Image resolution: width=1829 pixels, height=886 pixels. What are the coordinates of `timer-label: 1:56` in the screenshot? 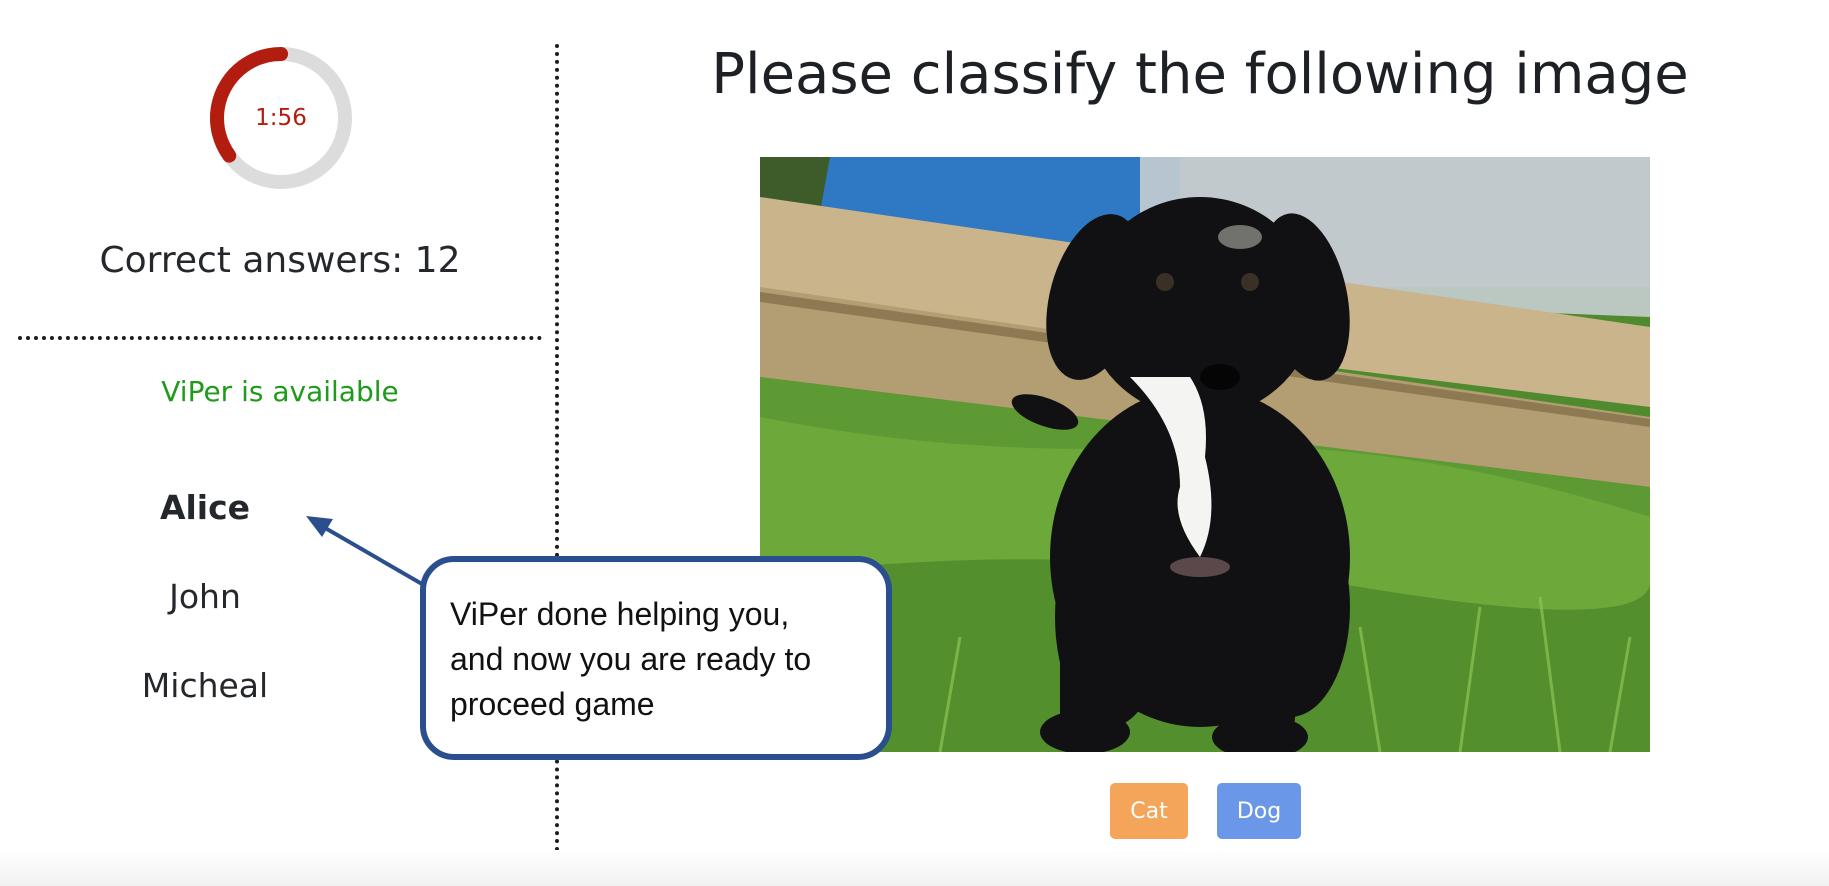 It's located at (281, 118).